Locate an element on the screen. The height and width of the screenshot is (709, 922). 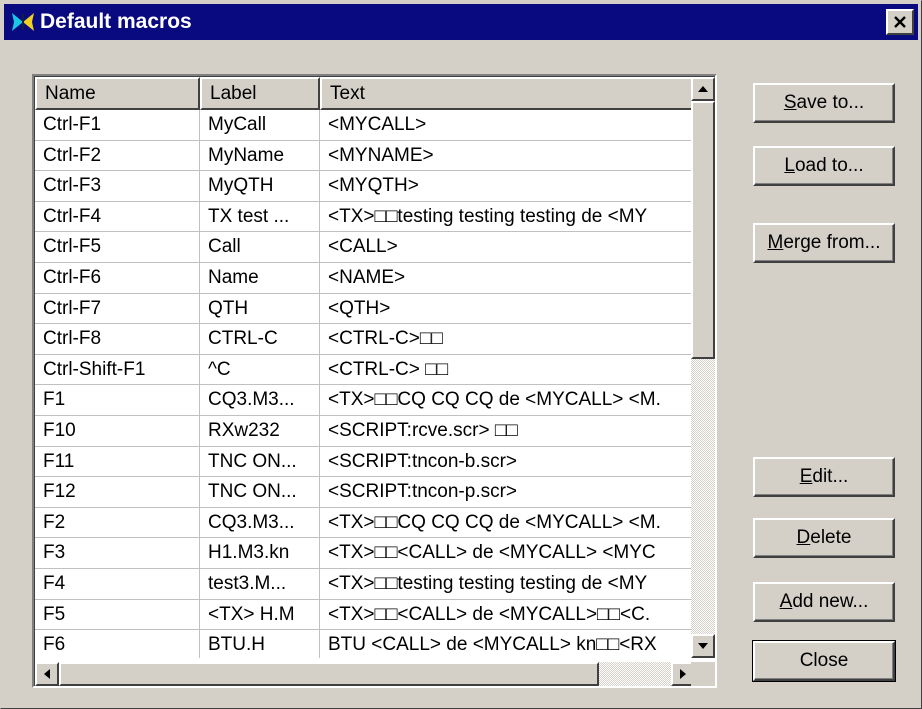
table-row: Ctrl-Shift-F1 ^C <CTRL-C> □□ is located at coordinates (365, 370).